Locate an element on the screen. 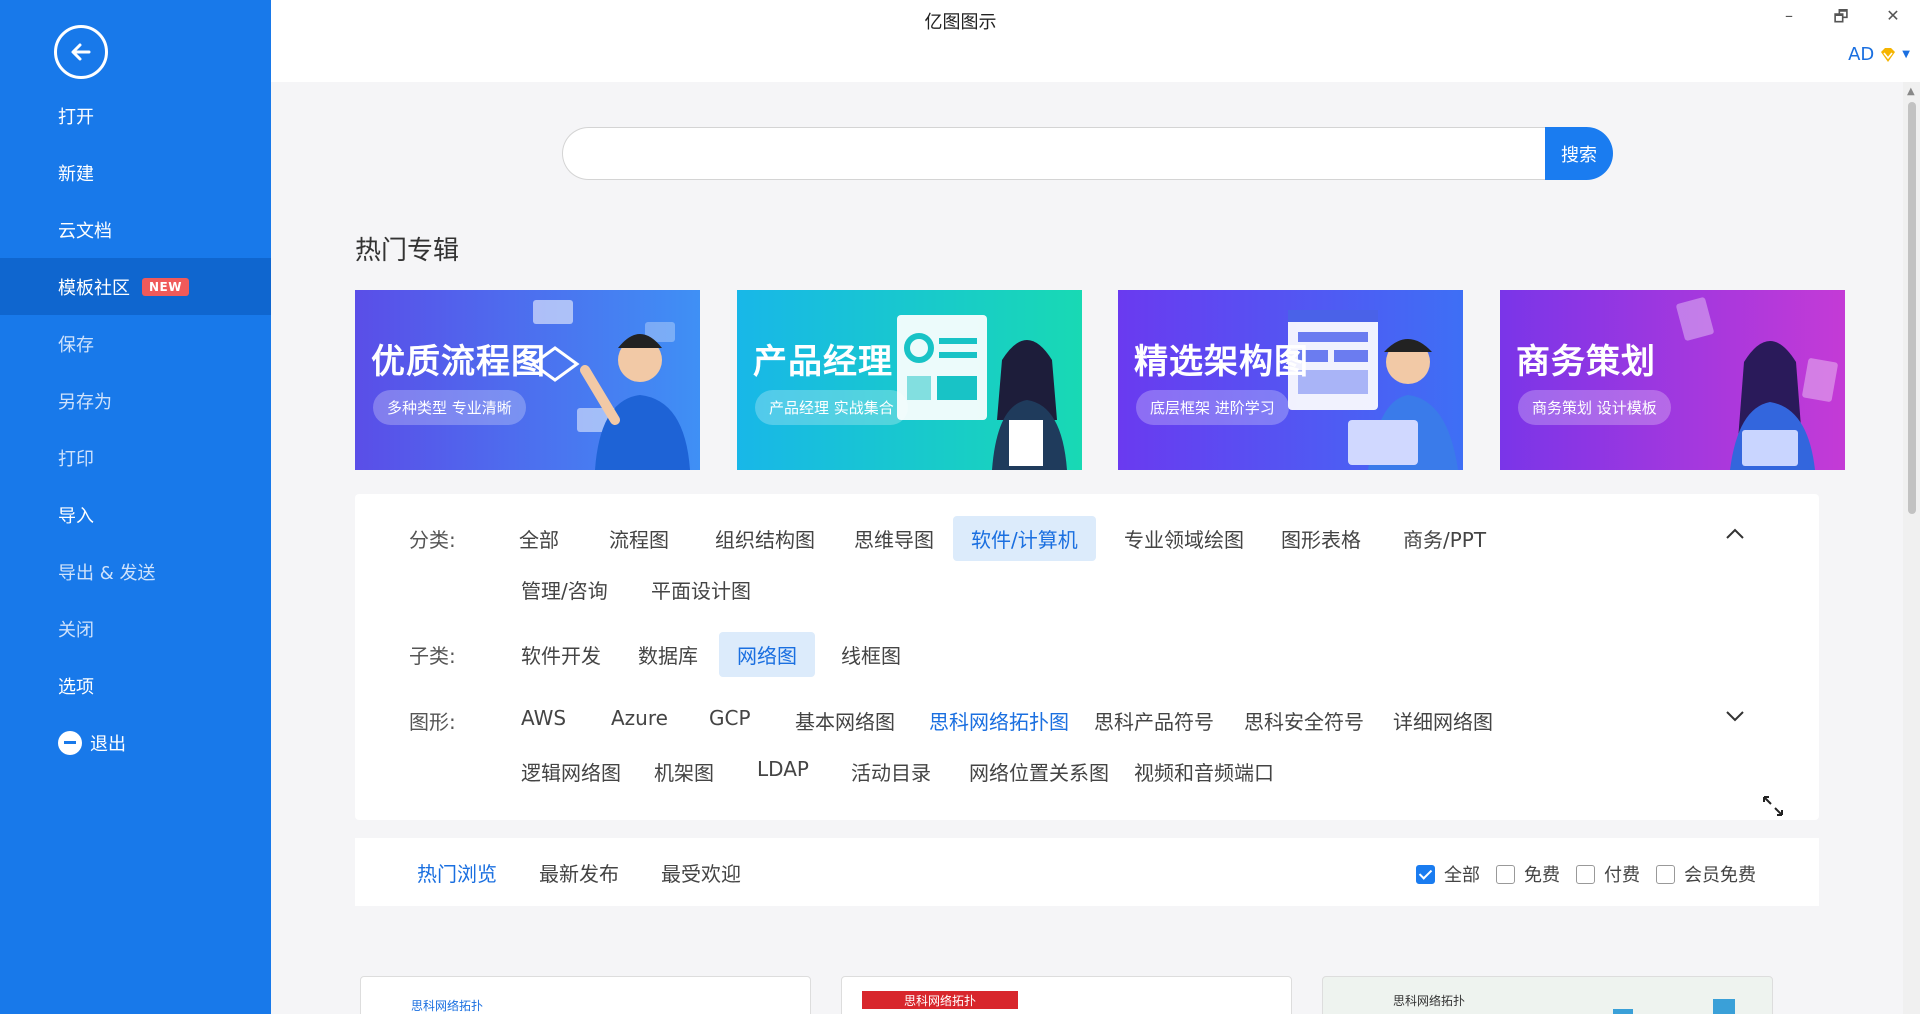 The width and height of the screenshot is (1920, 1014). sidebar-item-new: 新建 is located at coordinates (135, 172).